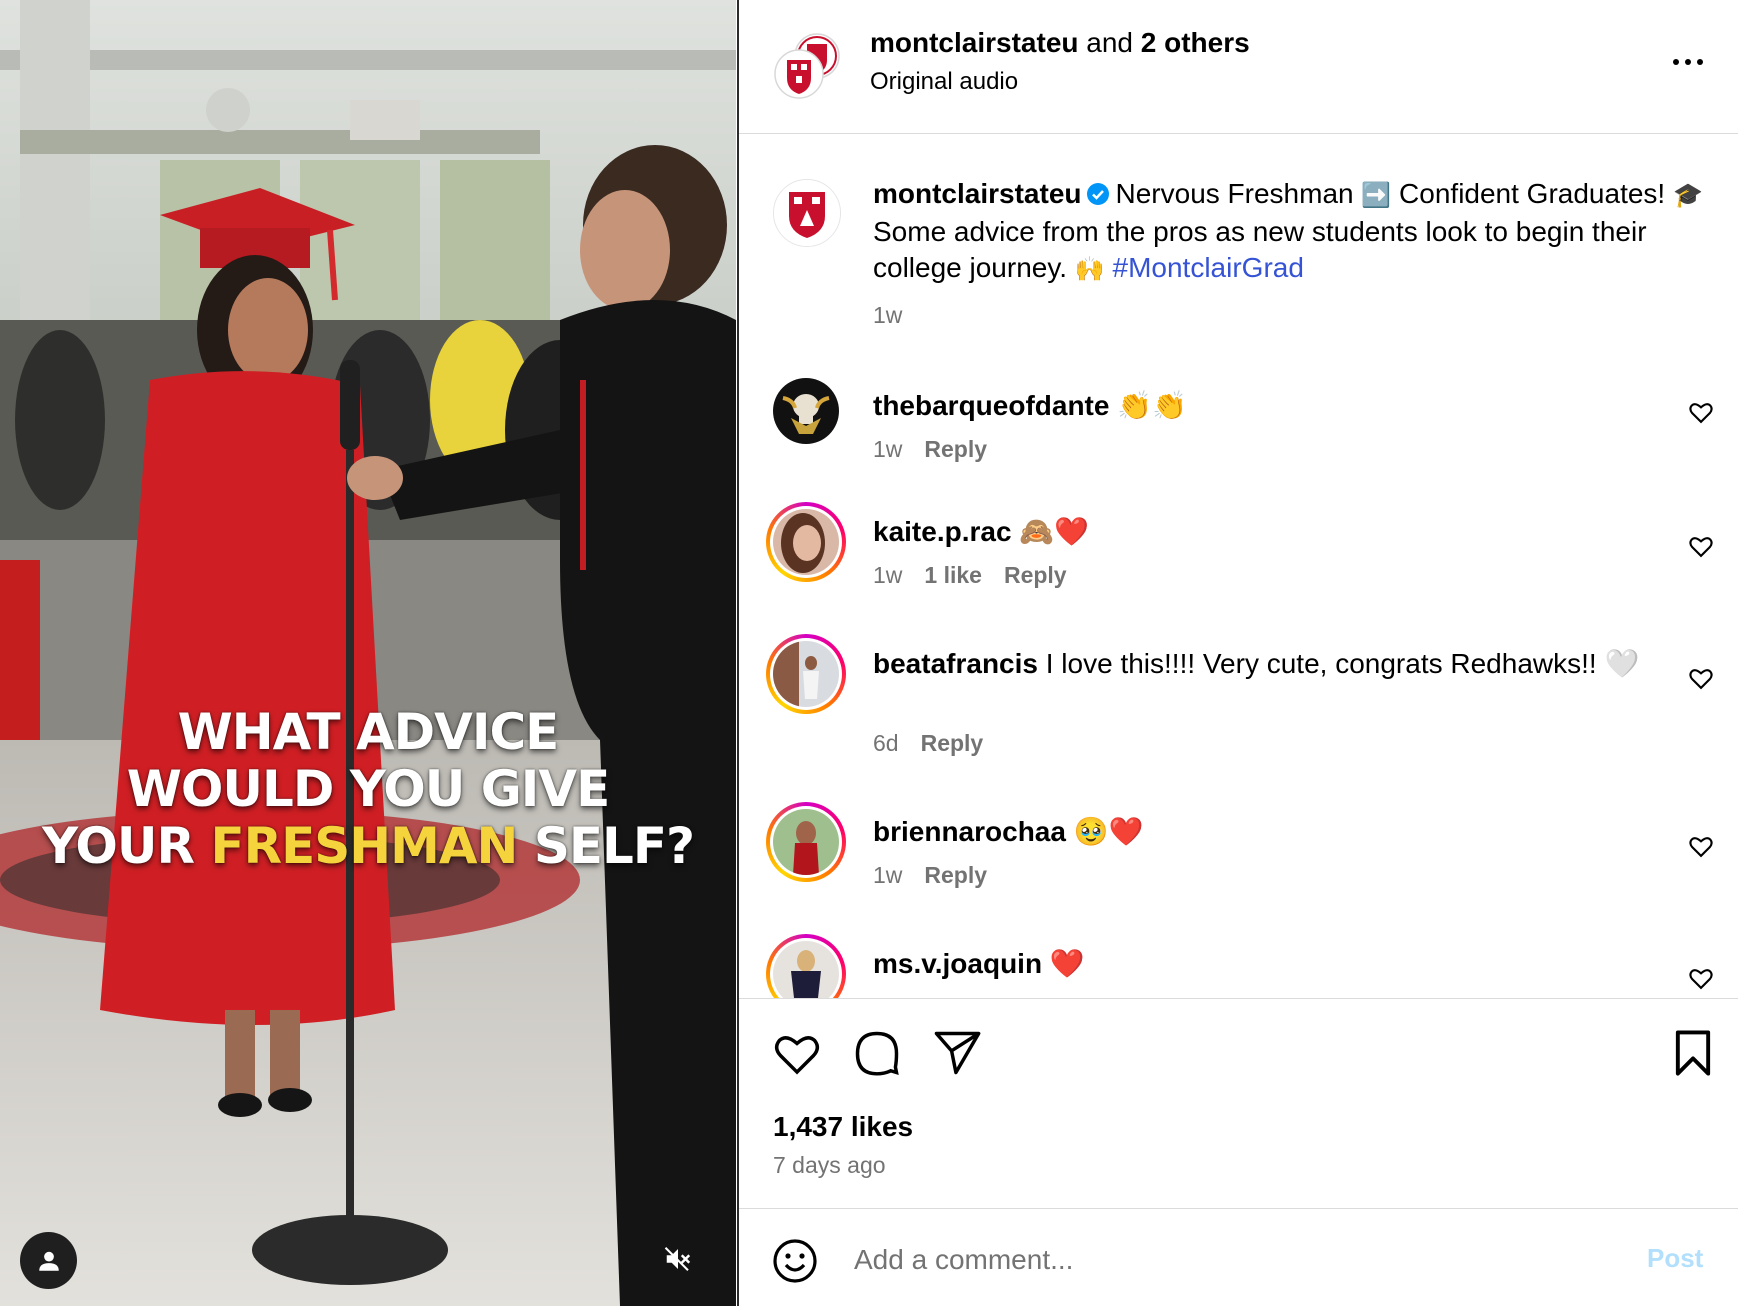 The height and width of the screenshot is (1308, 1738). I want to click on collab-avatars, so click(811, 66).